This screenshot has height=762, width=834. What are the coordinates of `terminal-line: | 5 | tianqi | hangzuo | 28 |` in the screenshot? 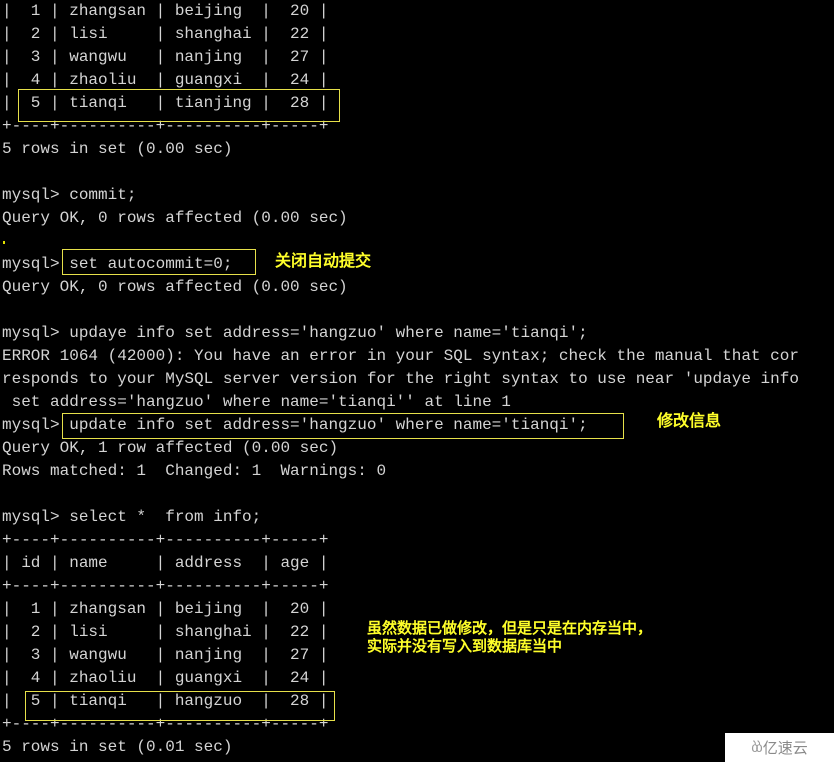 It's located at (165, 701).